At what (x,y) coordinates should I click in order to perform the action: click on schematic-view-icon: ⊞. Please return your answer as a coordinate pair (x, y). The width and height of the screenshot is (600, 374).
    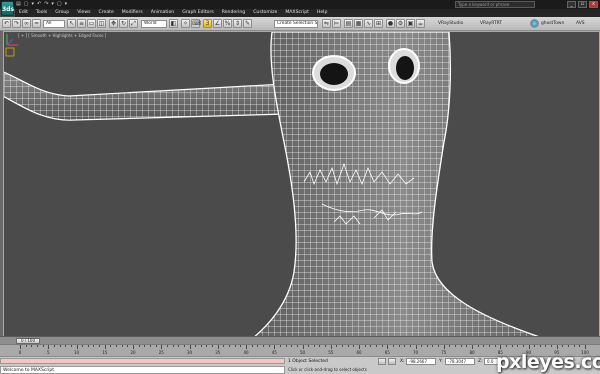
    Looking at the image, I should click on (378, 23).